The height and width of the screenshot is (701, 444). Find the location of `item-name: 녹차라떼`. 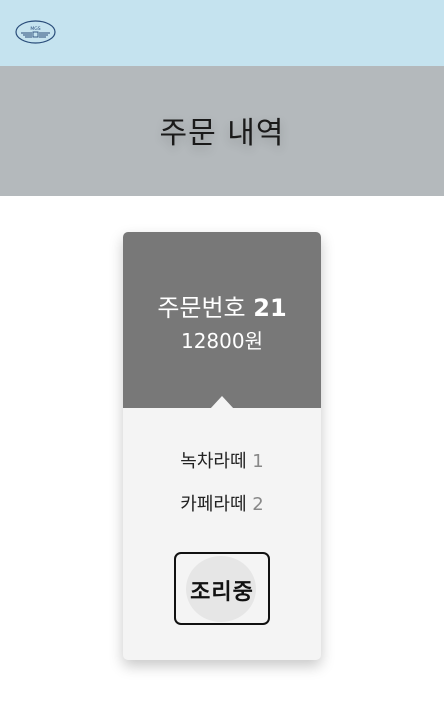

item-name: 녹차라떼 is located at coordinates (213, 461).